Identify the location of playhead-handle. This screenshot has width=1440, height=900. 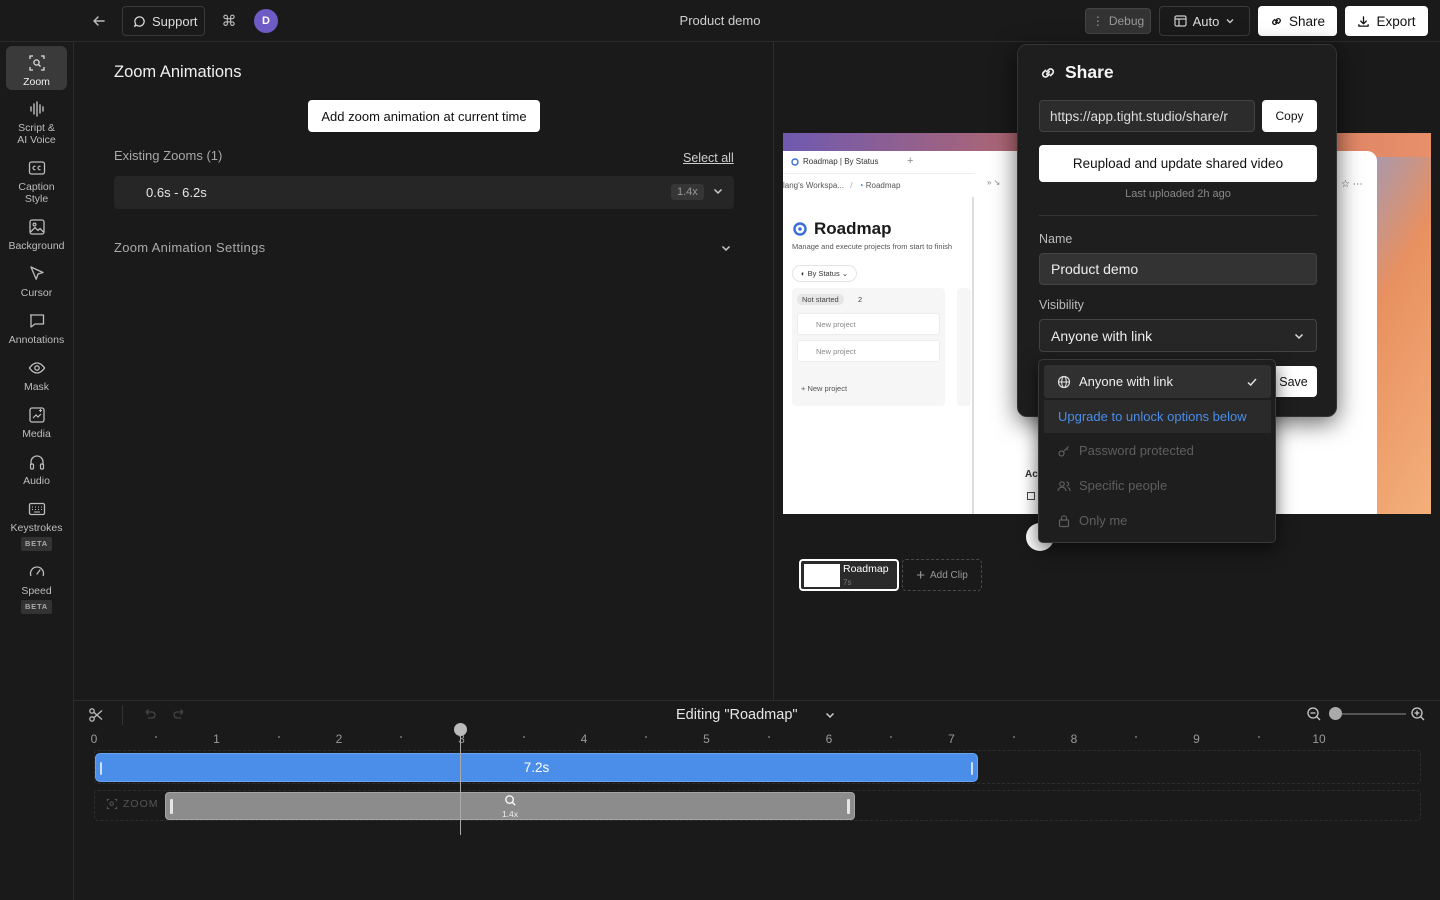
(460, 729).